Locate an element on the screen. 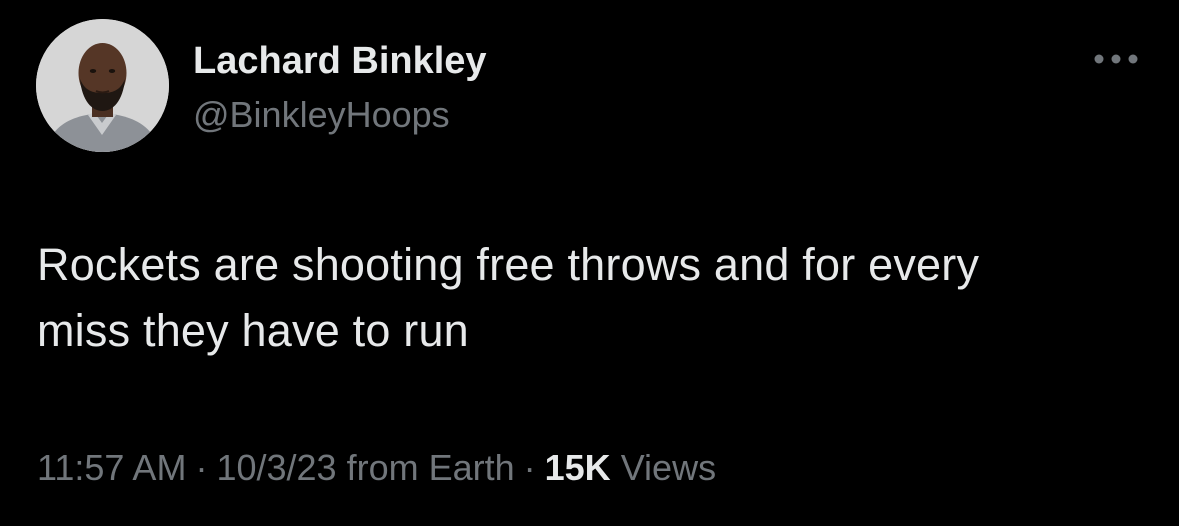 This screenshot has height=526, width=1179. more-horizontal-icon is located at coordinates (1116, 59).